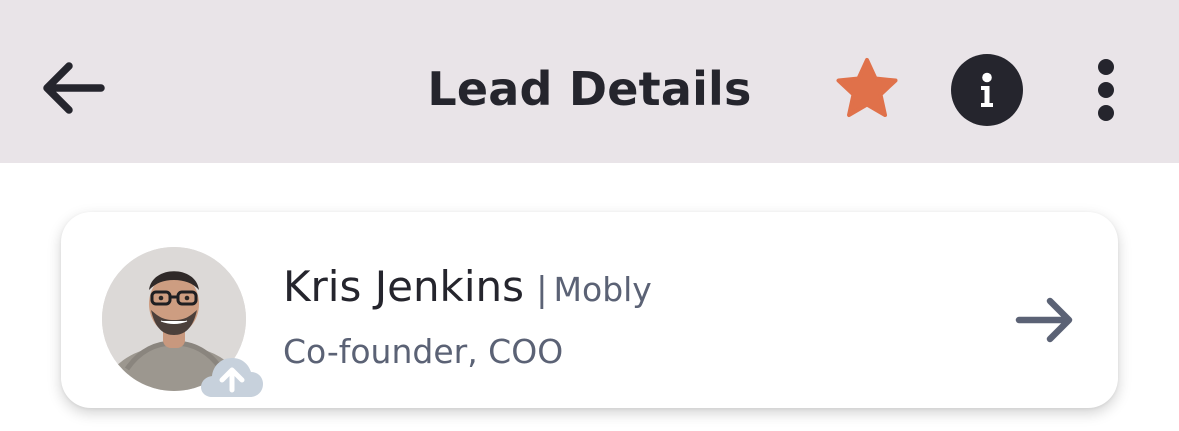 The height and width of the screenshot is (431, 1179). I want to click on arrow-right-icon, so click(1044, 320).